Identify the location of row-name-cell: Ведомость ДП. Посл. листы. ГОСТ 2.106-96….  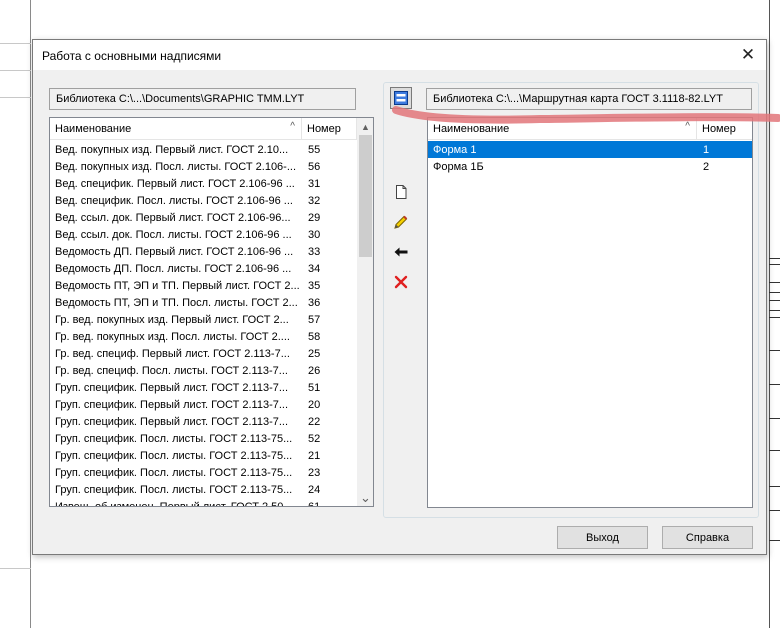
(173, 269).